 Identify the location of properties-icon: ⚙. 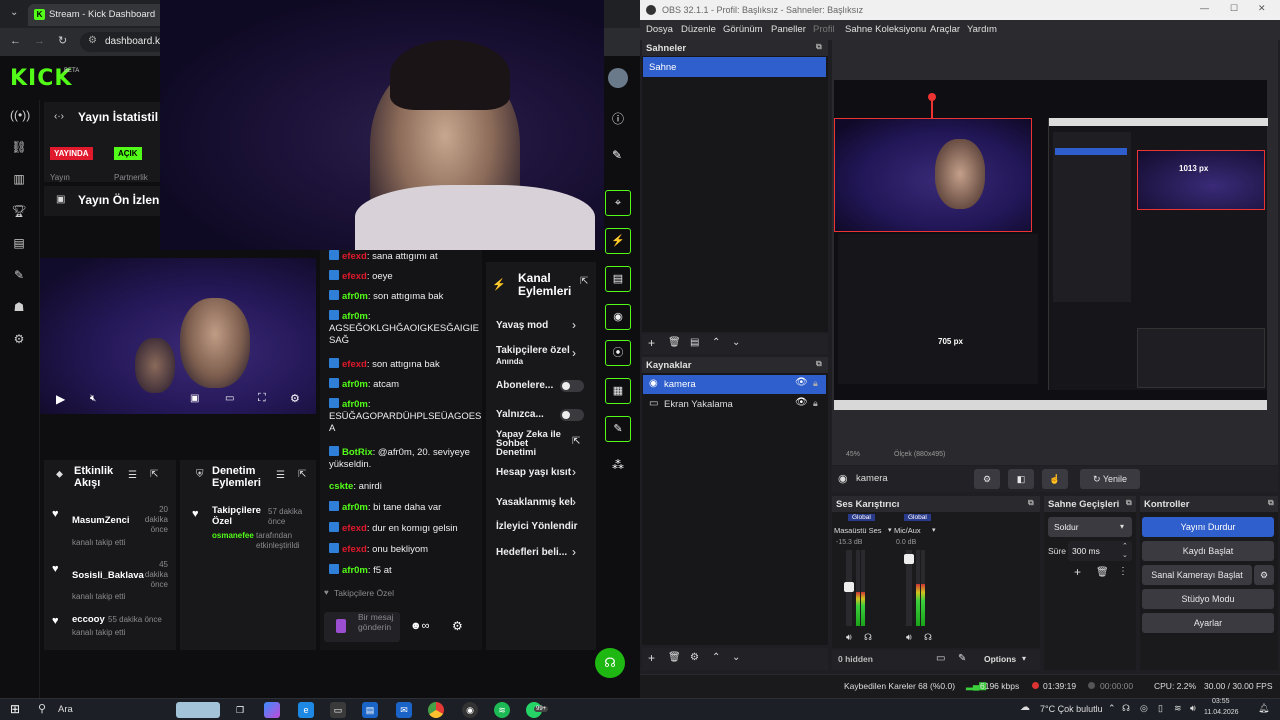
(987, 479).